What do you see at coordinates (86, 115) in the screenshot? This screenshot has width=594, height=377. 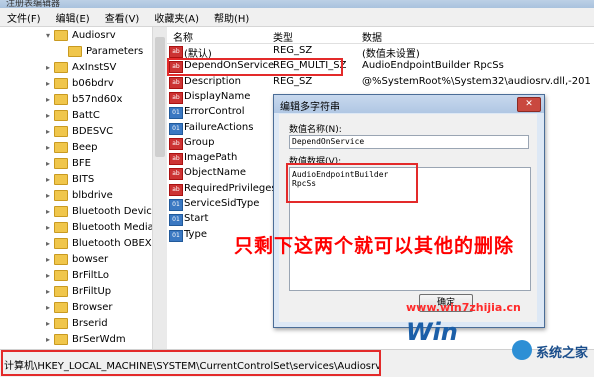 I see `tree-item-label: BattC` at bounding box center [86, 115].